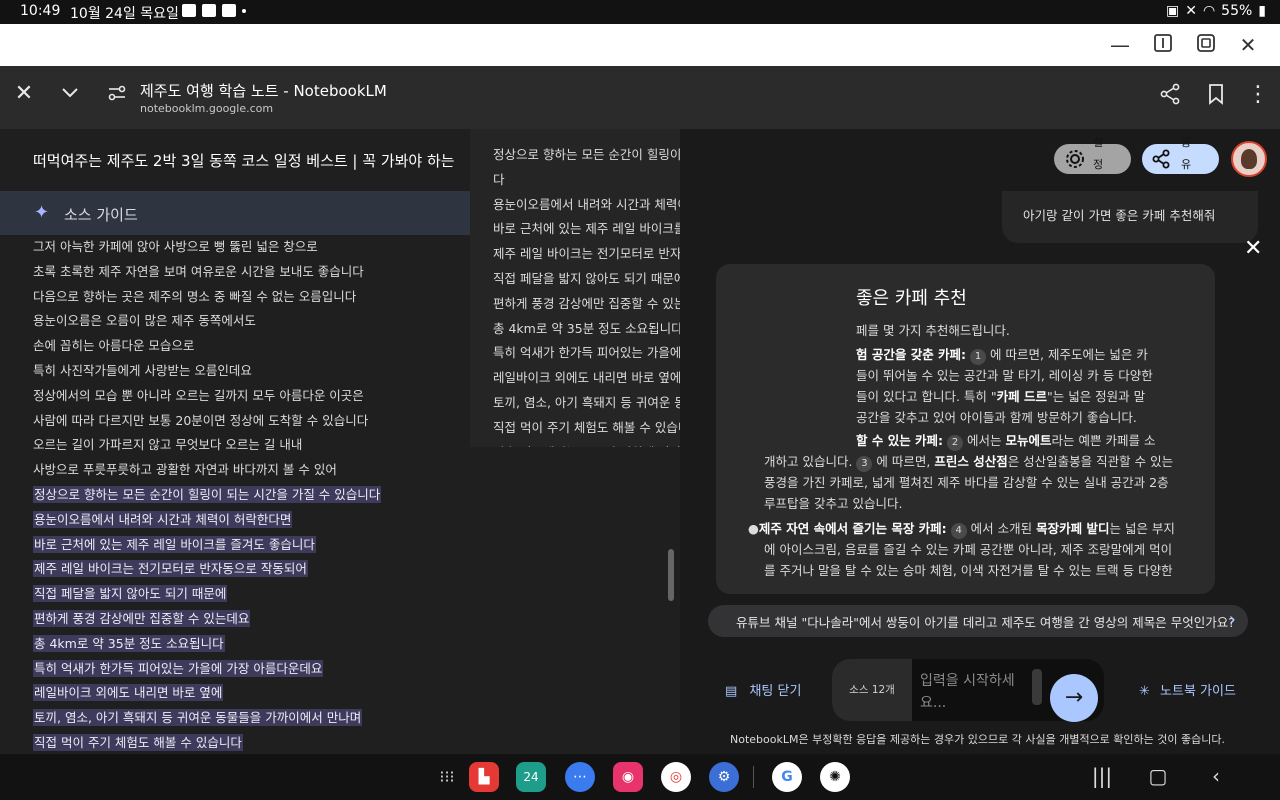 Image resolution: width=1280 pixels, height=800 pixels. Describe the element at coordinates (1216, 97) in the screenshot. I see `bookmark-icon` at that location.